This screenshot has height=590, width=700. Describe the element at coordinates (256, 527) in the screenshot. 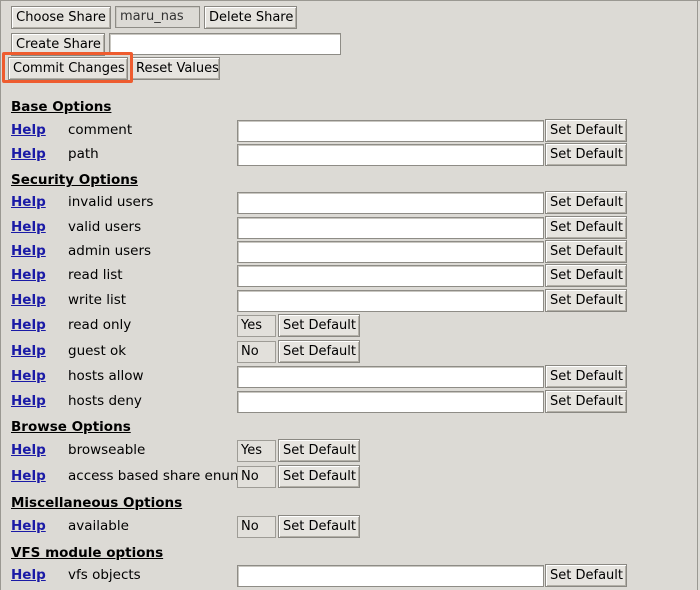

I see `available-select: No` at that location.